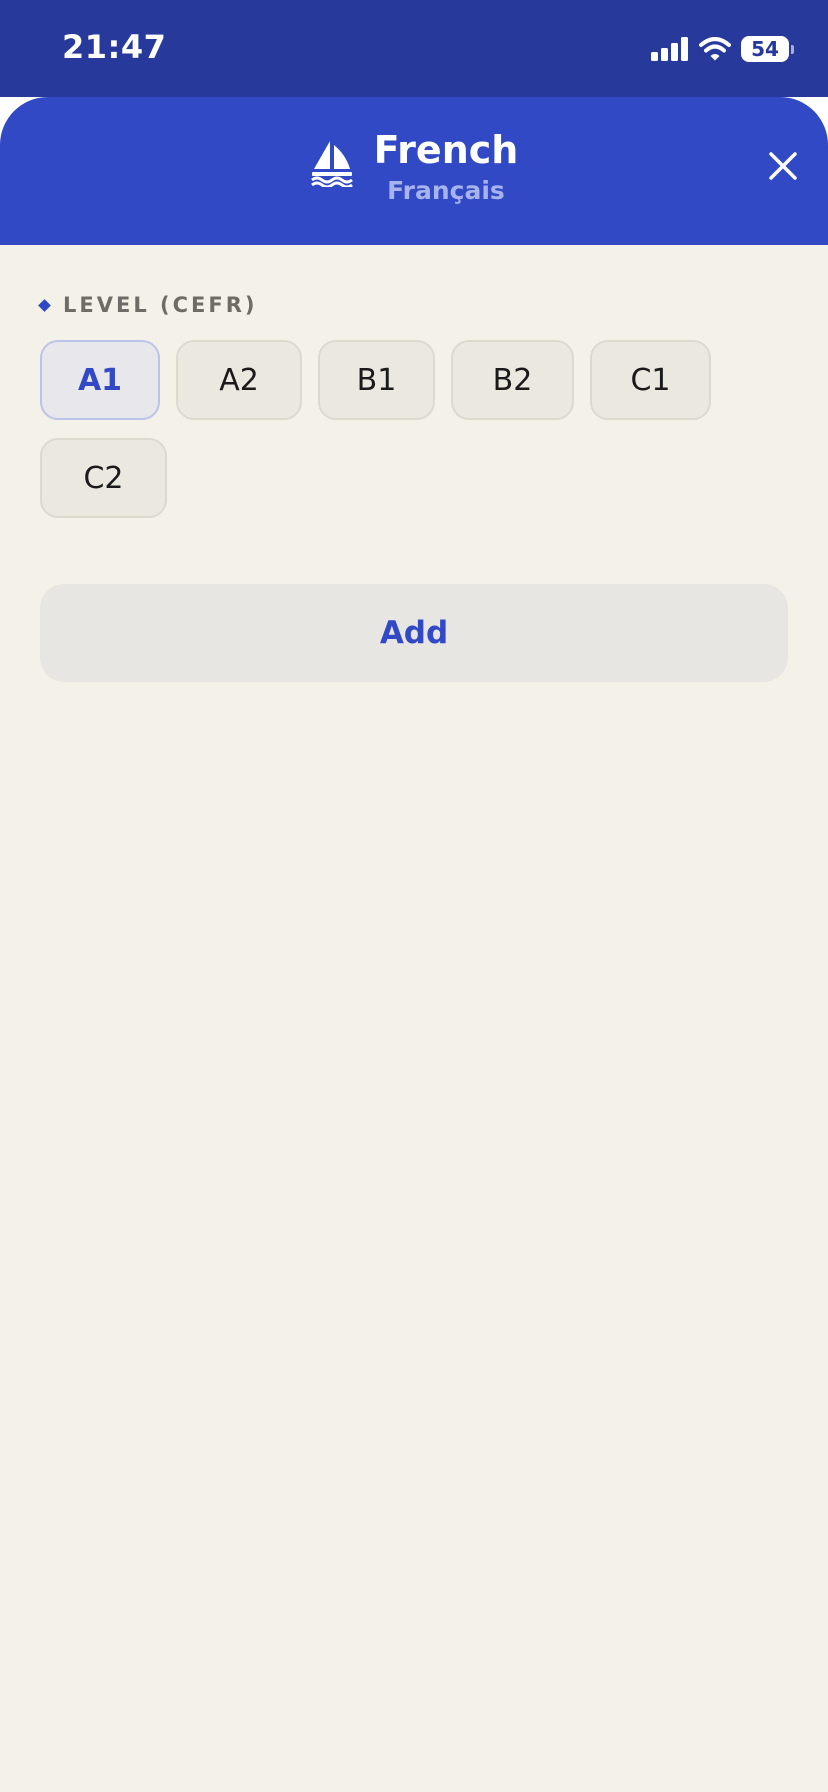 The width and height of the screenshot is (828, 1792). I want to click on wifi-icon, so click(715, 49).